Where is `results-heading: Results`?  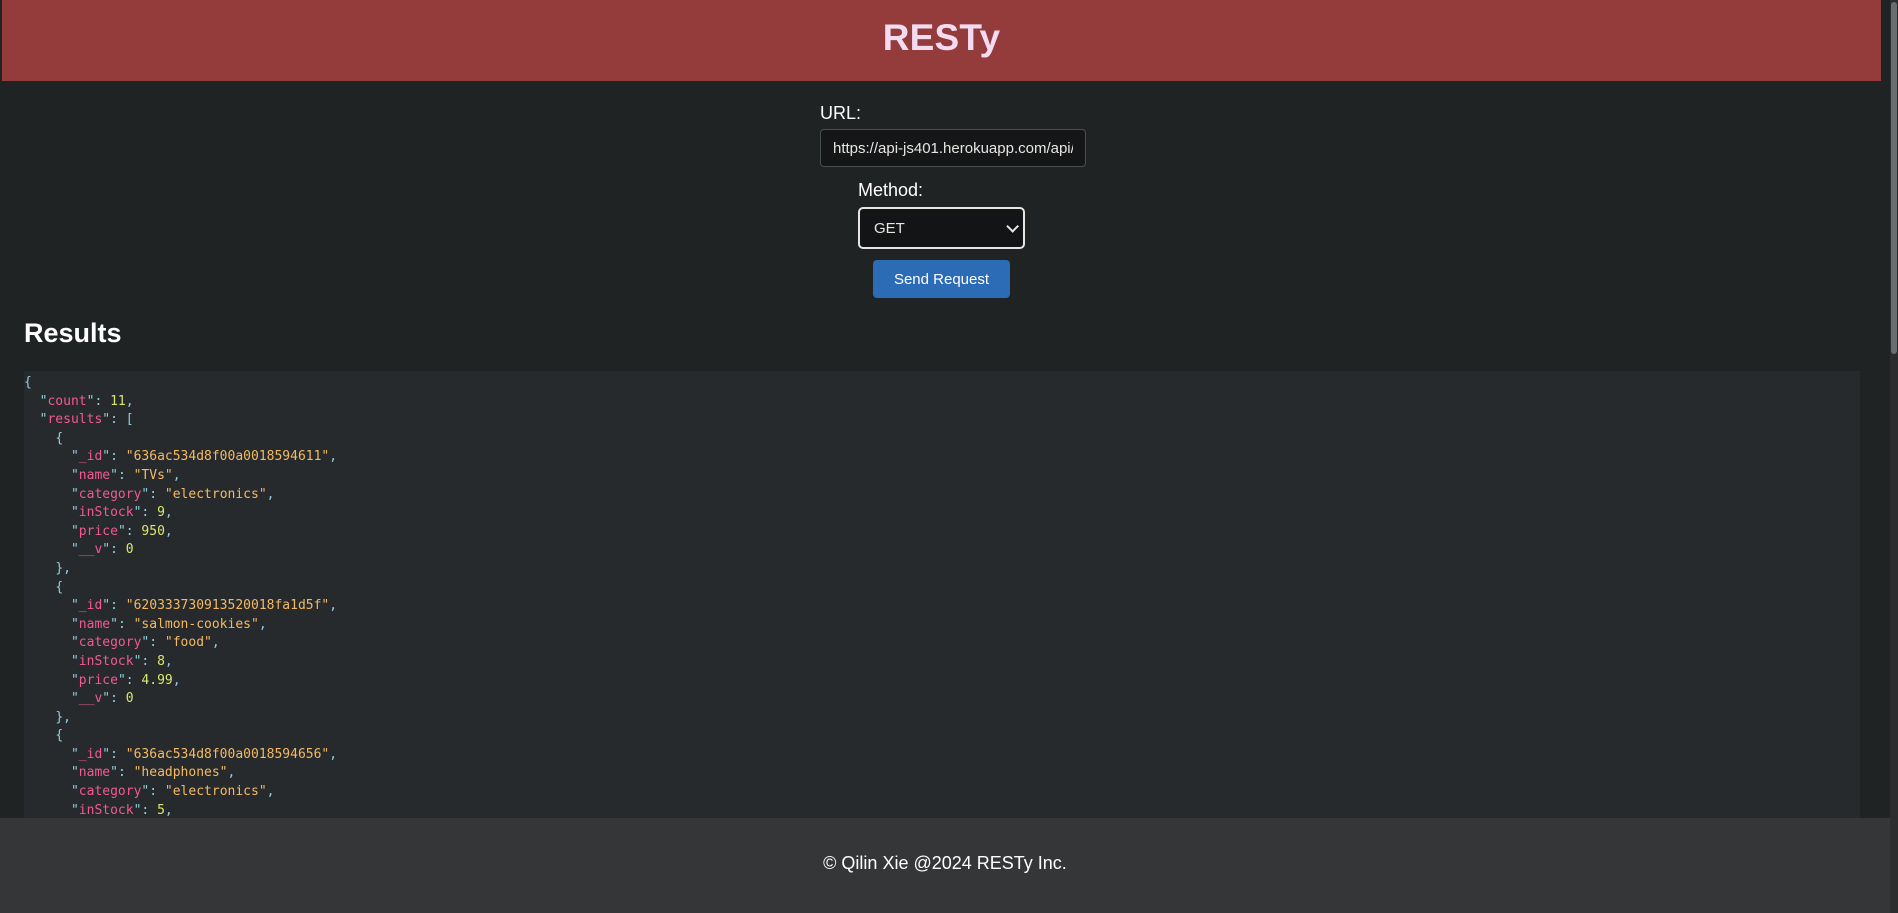
results-heading: Results is located at coordinates (73, 333).